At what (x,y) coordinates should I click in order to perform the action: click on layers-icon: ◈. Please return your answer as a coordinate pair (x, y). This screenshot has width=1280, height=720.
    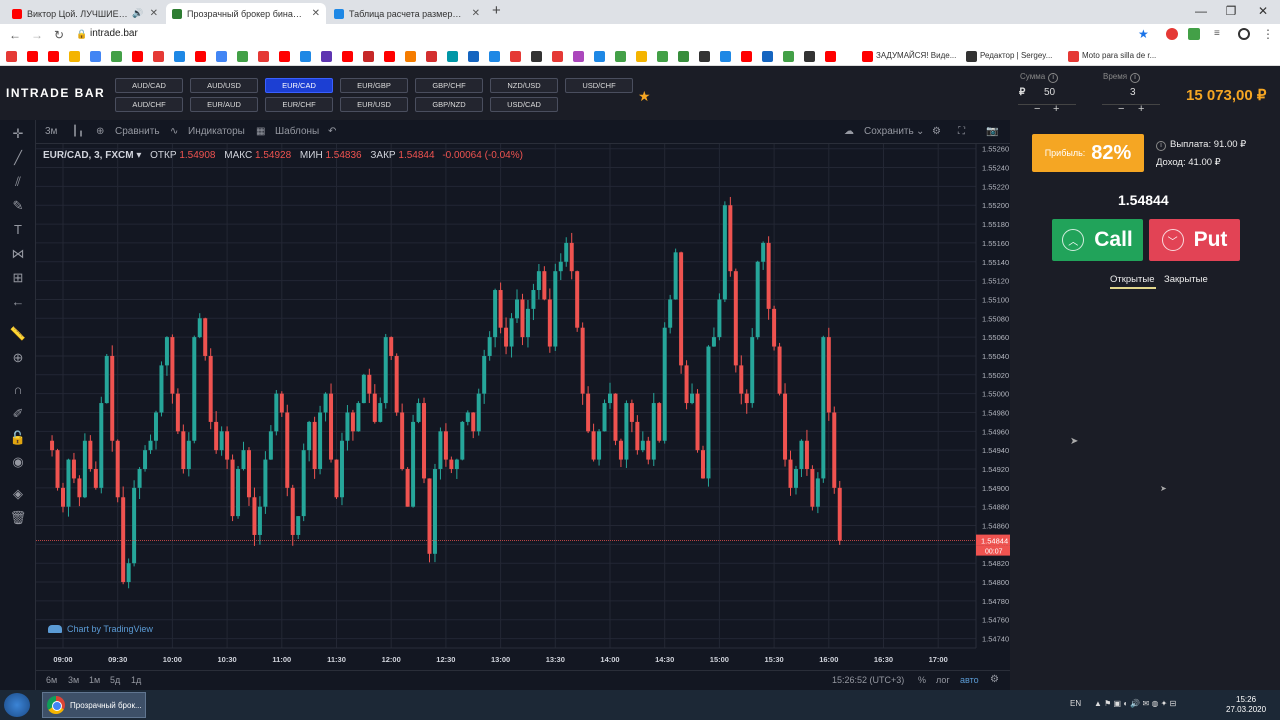
    Looking at the image, I should click on (18, 494).